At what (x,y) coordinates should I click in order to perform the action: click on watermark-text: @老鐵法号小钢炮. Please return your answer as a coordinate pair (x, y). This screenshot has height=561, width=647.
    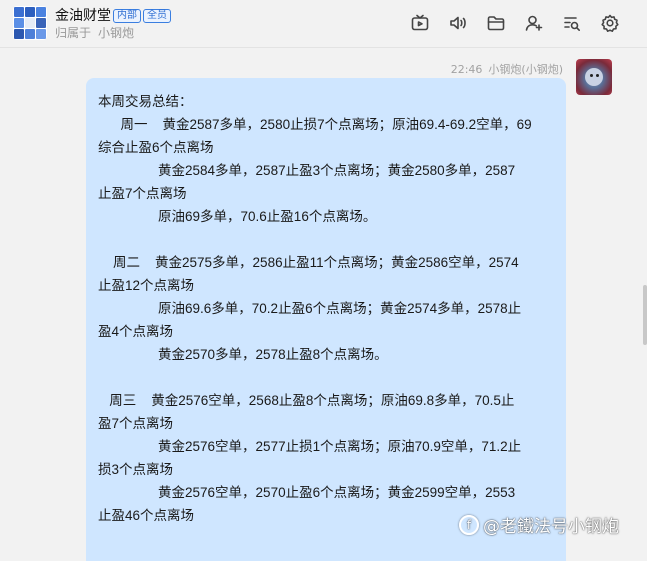
    Looking at the image, I should click on (551, 527).